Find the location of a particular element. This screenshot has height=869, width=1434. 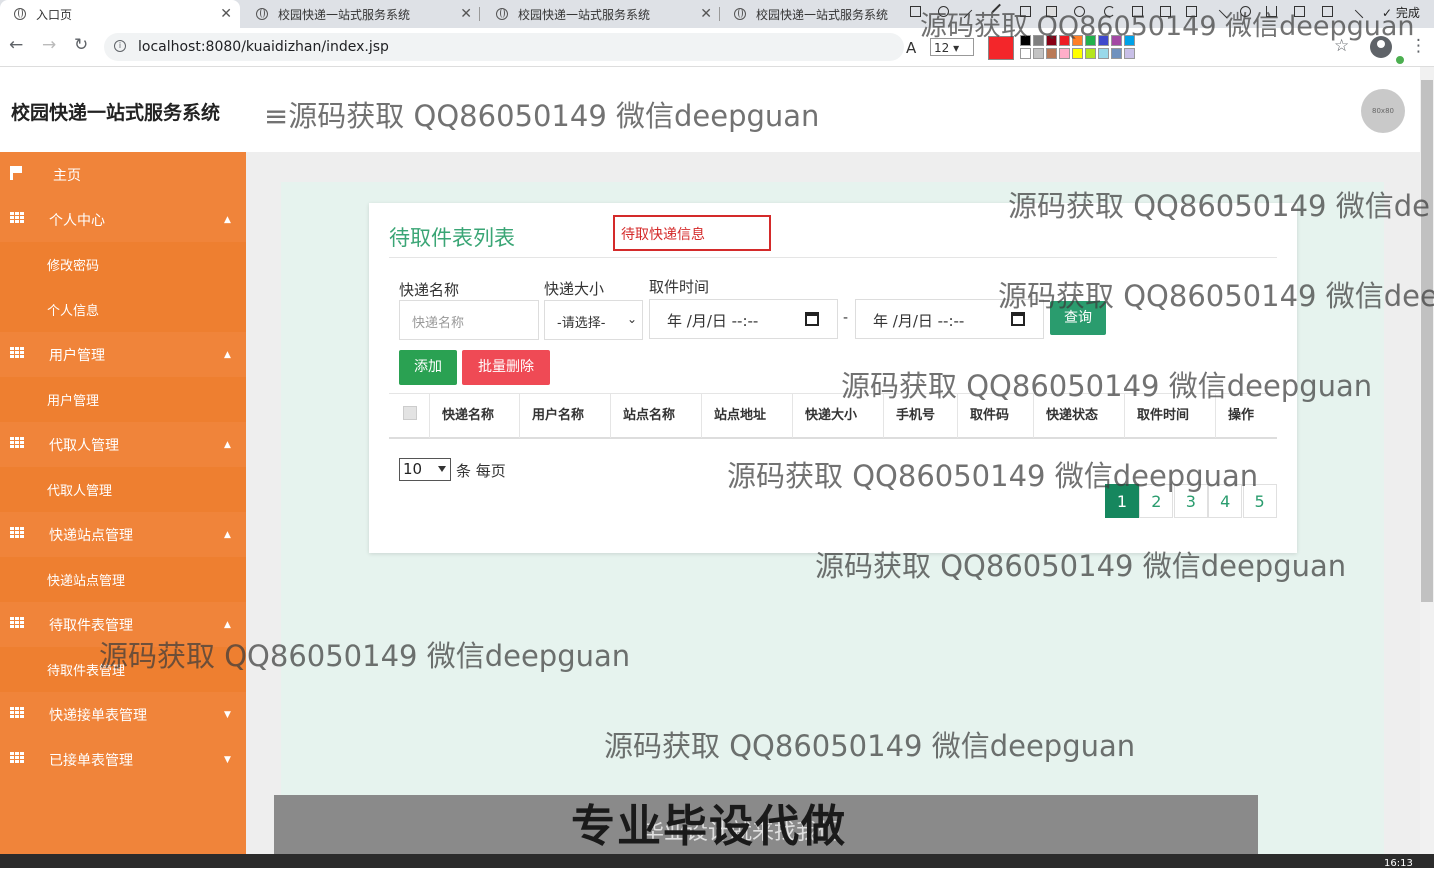

batch-delete-button: 批量删除 is located at coordinates (506, 367).